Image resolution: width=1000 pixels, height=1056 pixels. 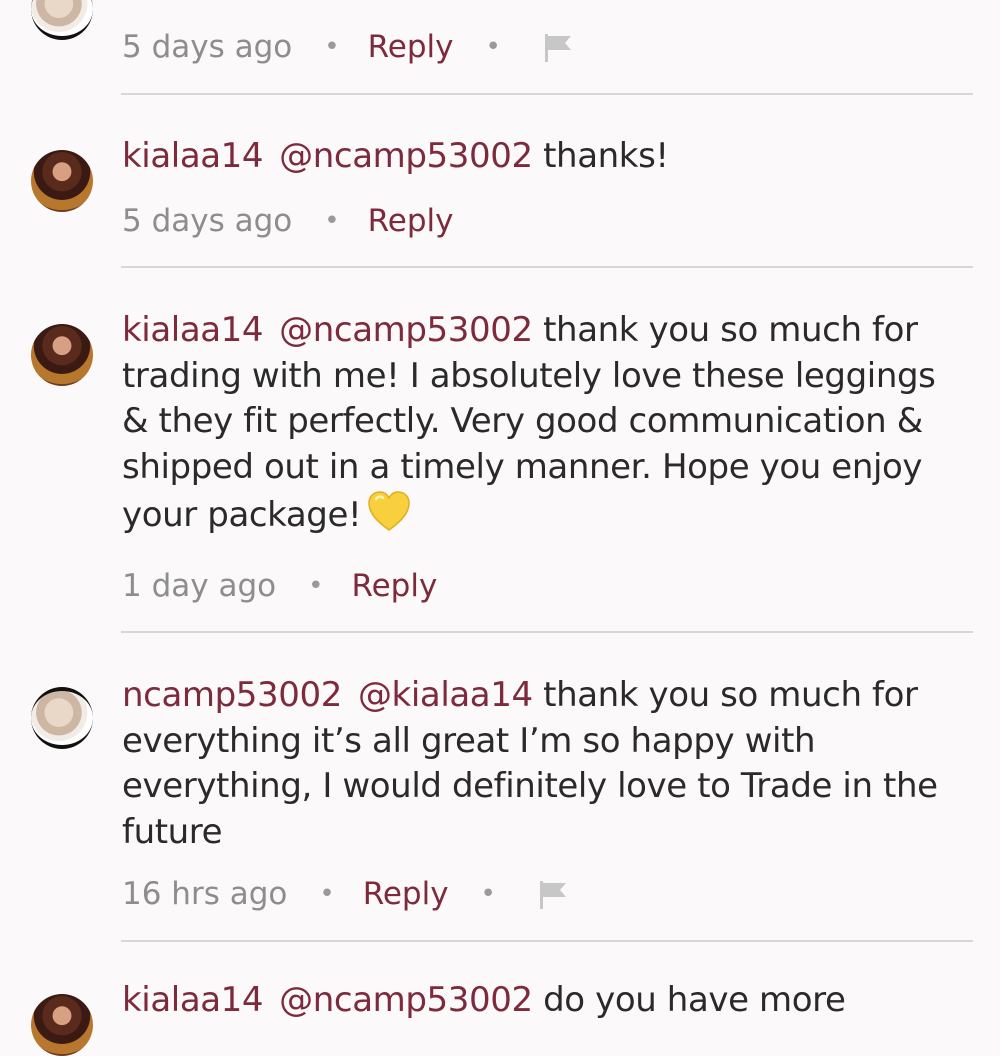 What do you see at coordinates (346, 894) in the screenshot?
I see `comment-meta: 16 hrs ago • Reply •` at bounding box center [346, 894].